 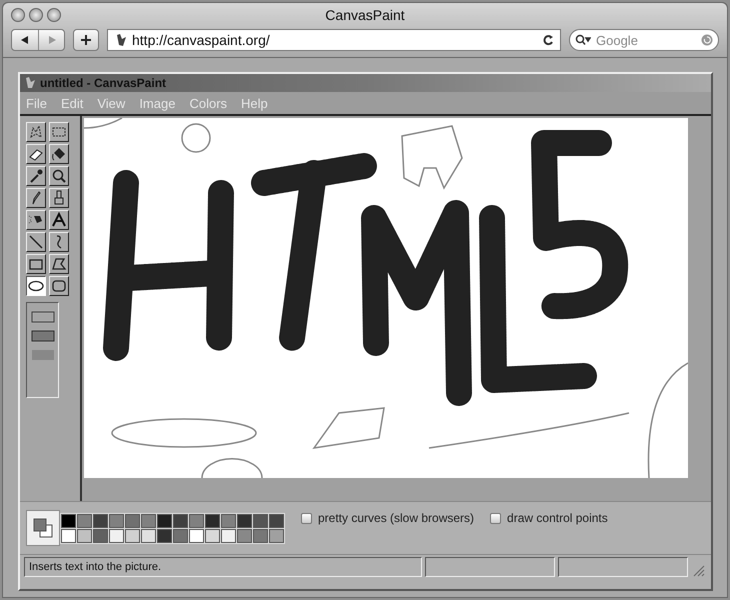 I want to click on tool-button, so click(x=36, y=286).